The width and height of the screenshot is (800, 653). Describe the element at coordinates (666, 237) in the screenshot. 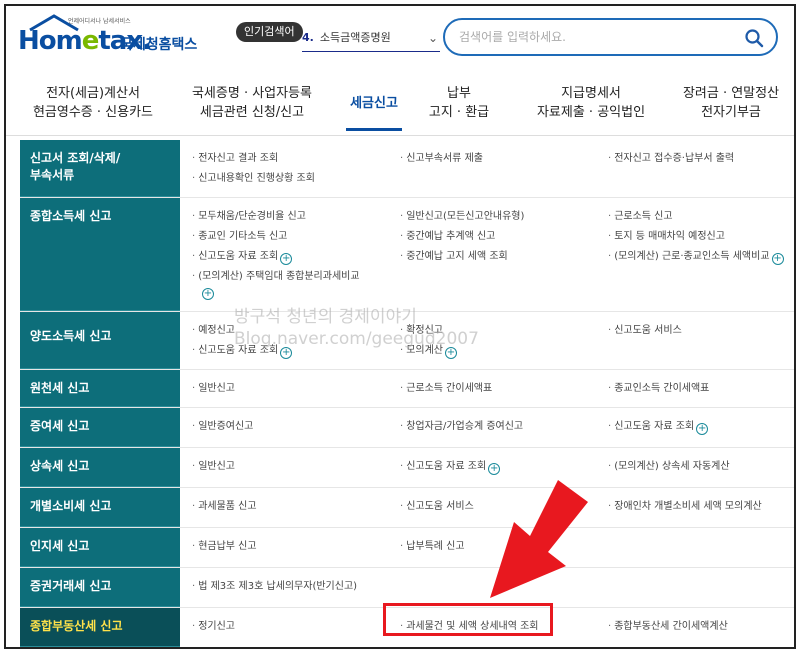

I see `menu-link: 토지 등 매매차익 예정신고` at that location.